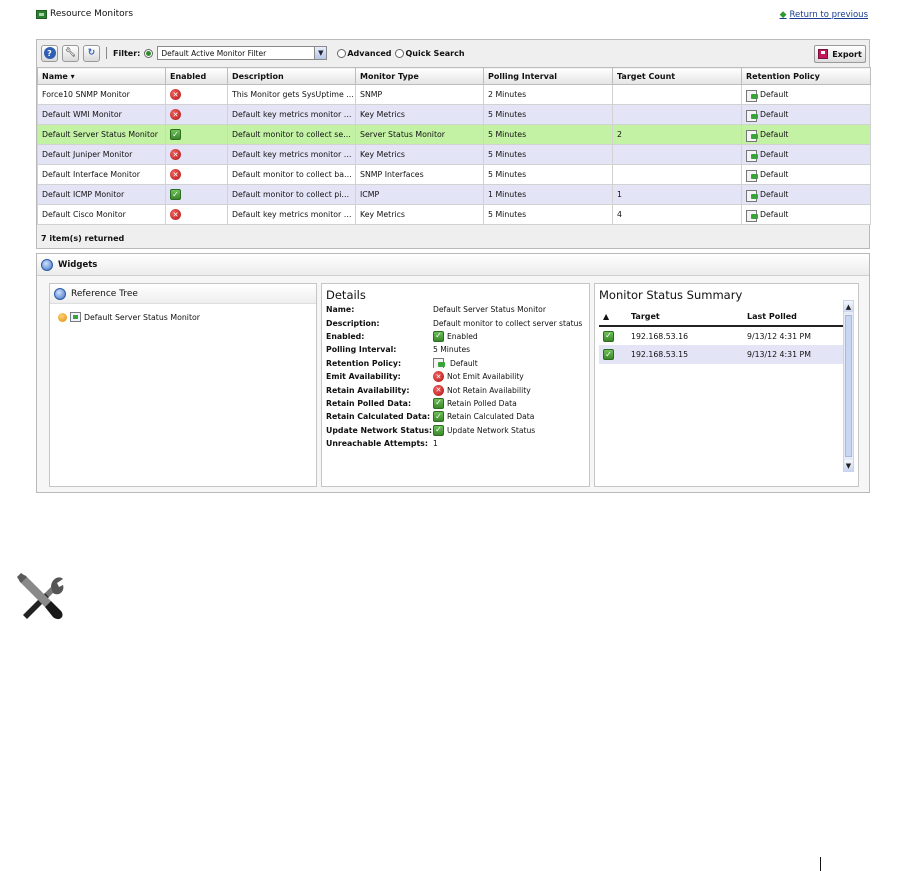 Image resolution: width=900 pixels, height=871 pixels. What do you see at coordinates (70, 53) in the screenshot?
I see `settings-button: 🔧︎` at bounding box center [70, 53].